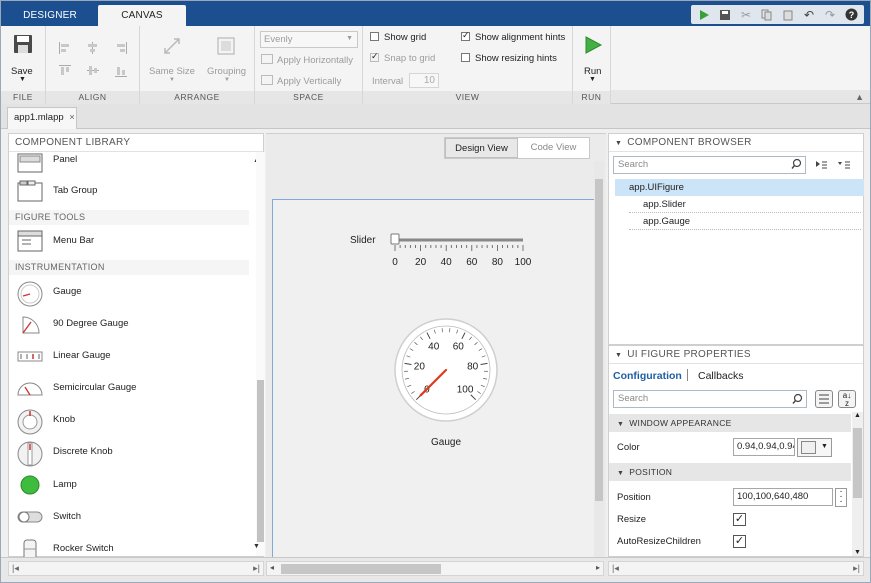  What do you see at coordinates (739, 519) in the screenshot?
I see `resize-checkbox: ✓` at bounding box center [739, 519].